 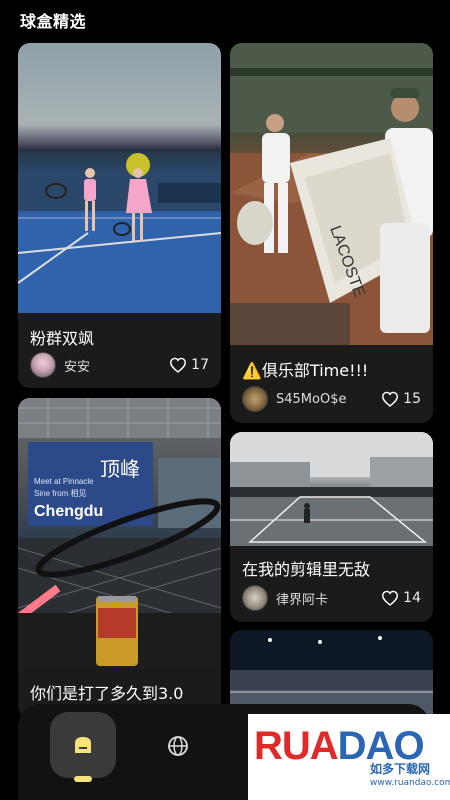 What do you see at coordinates (306, 569) in the screenshot?
I see `post-title: 在我的剪辑里无敌` at bounding box center [306, 569].